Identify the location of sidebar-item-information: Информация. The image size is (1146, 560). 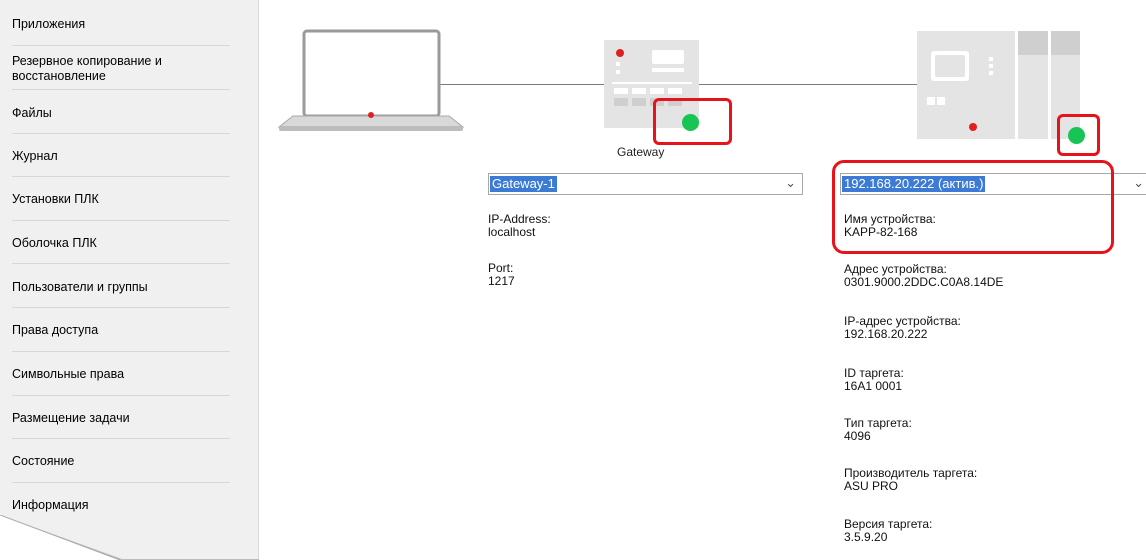
(121, 505).